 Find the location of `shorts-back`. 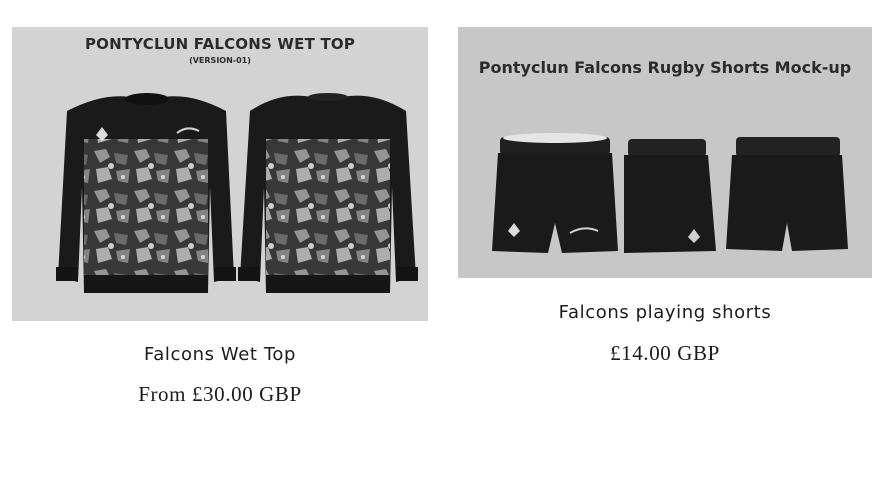

shorts-back is located at coordinates (787, 194).